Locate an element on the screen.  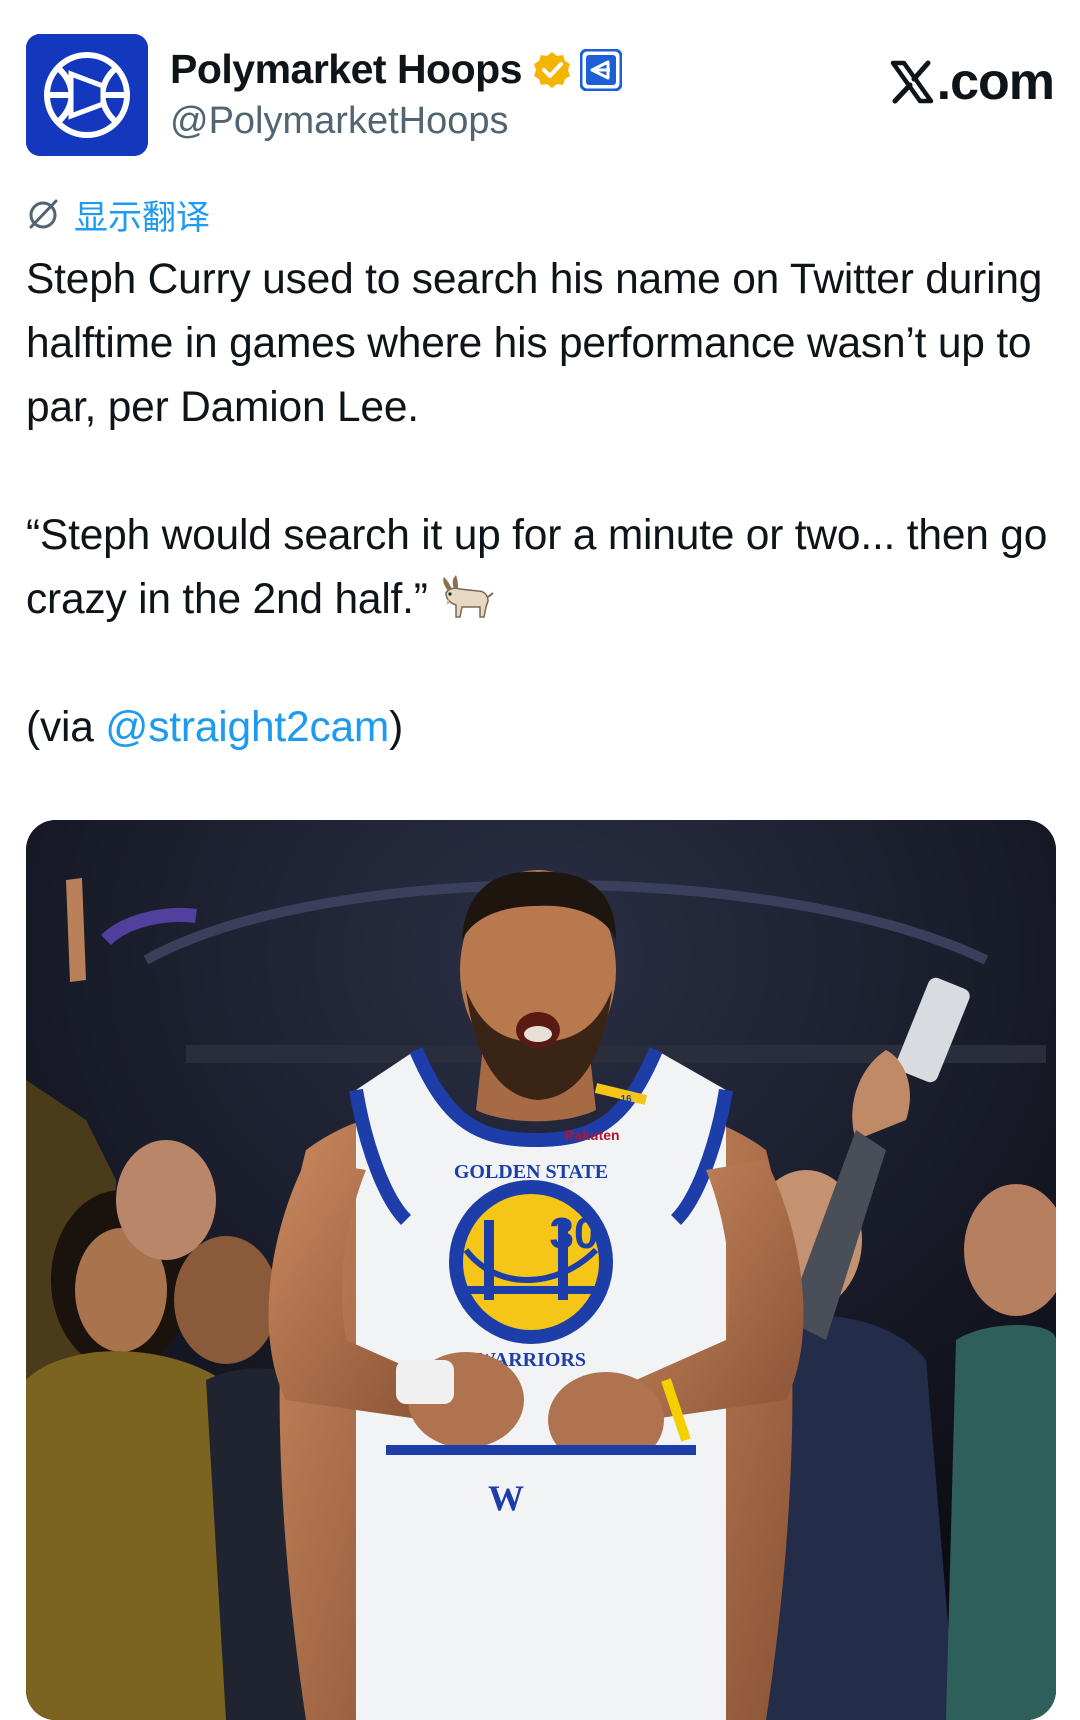
tweet-paragraph-3: (via @straight2cam) is located at coordinates (541, 728).